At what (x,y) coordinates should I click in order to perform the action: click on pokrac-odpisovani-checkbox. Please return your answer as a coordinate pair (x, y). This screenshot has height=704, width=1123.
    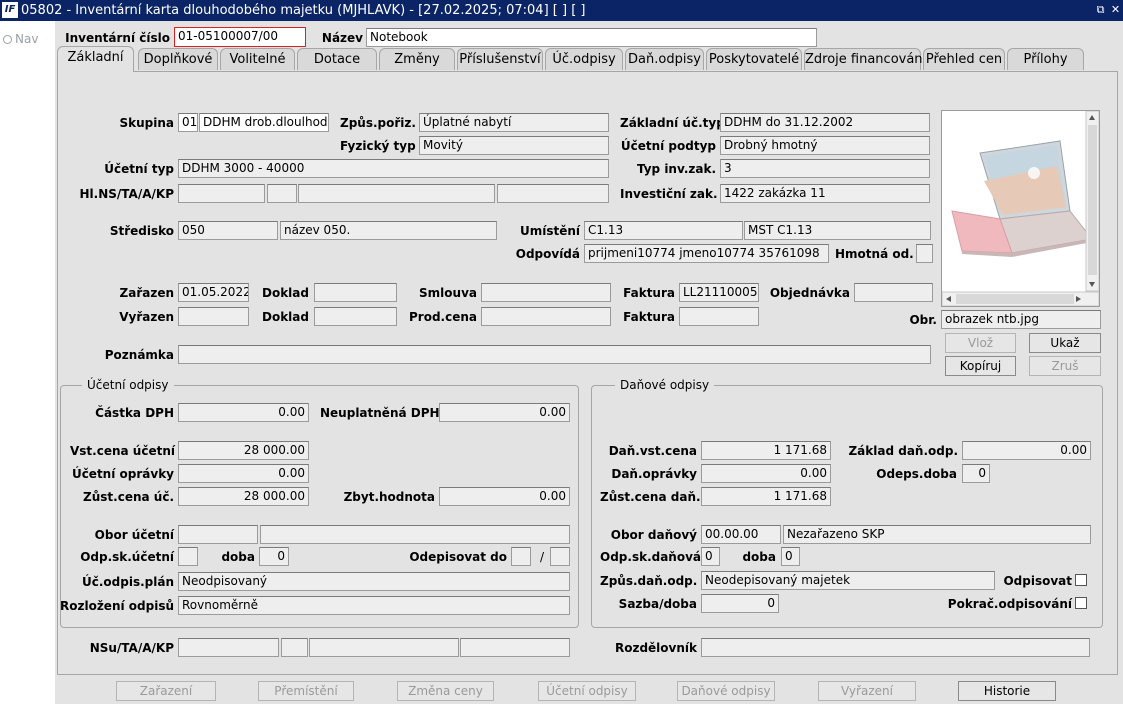
    Looking at the image, I should click on (1081, 603).